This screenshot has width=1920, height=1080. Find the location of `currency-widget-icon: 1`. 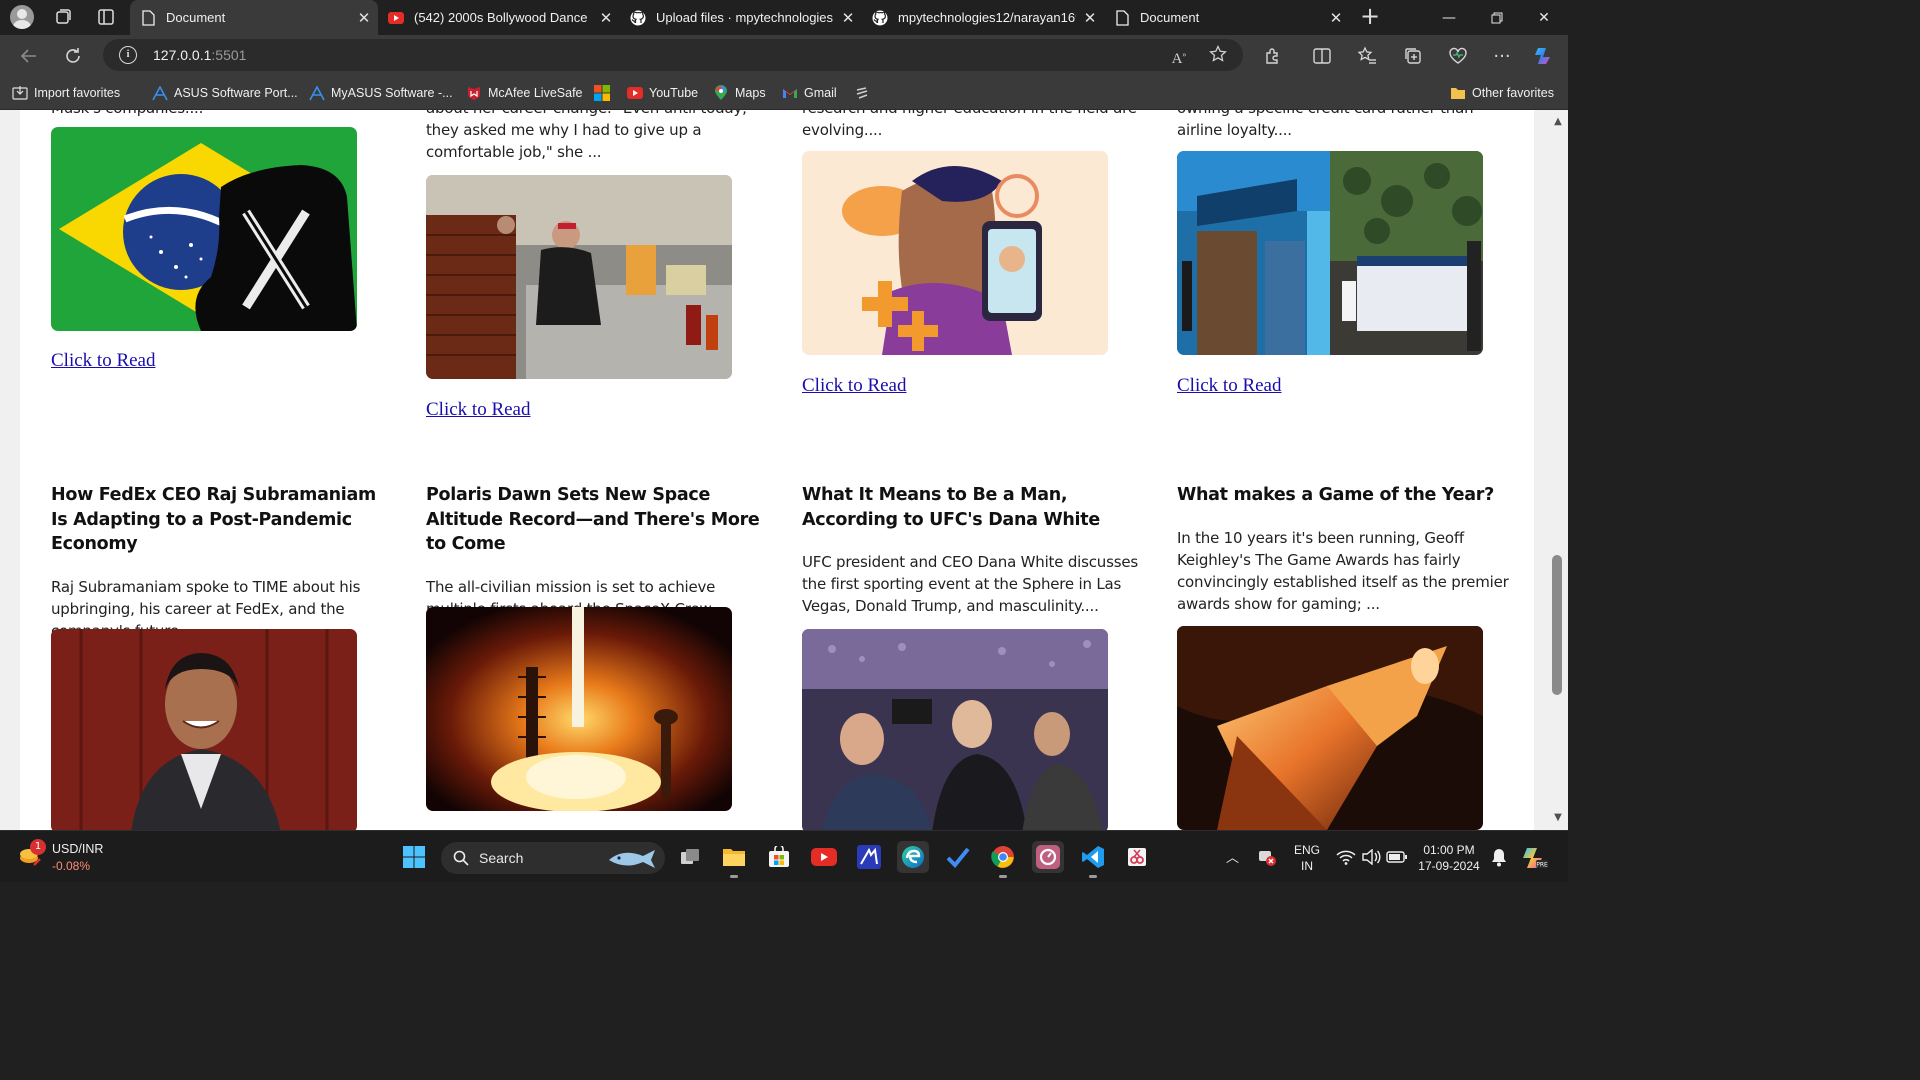

currency-widget-icon: 1 is located at coordinates (32, 854).